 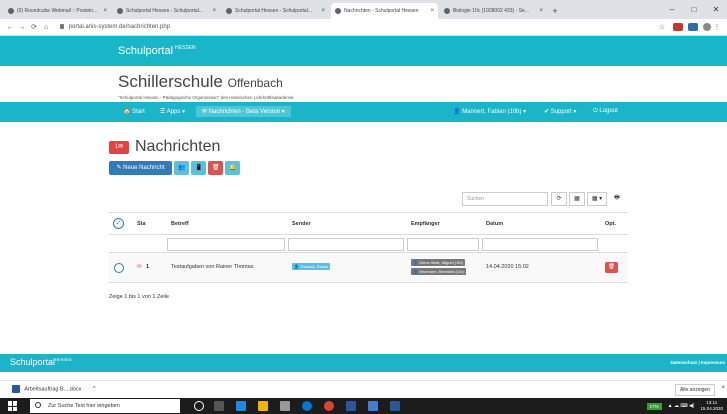 I want to click on close-download-bar-icon: ×, so click(x=723, y=388).